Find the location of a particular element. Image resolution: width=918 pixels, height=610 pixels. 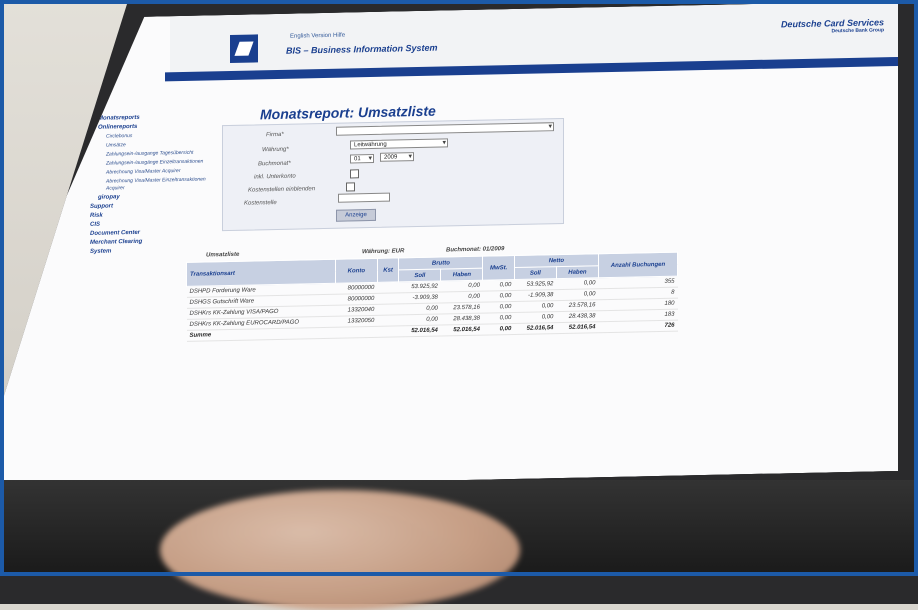

summary-currency: Währung: EUR is located at coordinates (383, 252).